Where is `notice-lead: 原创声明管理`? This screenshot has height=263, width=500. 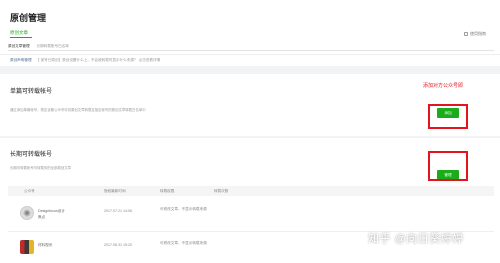
notice-lead: 原创声明管理 is located at coordinates (21, 60).